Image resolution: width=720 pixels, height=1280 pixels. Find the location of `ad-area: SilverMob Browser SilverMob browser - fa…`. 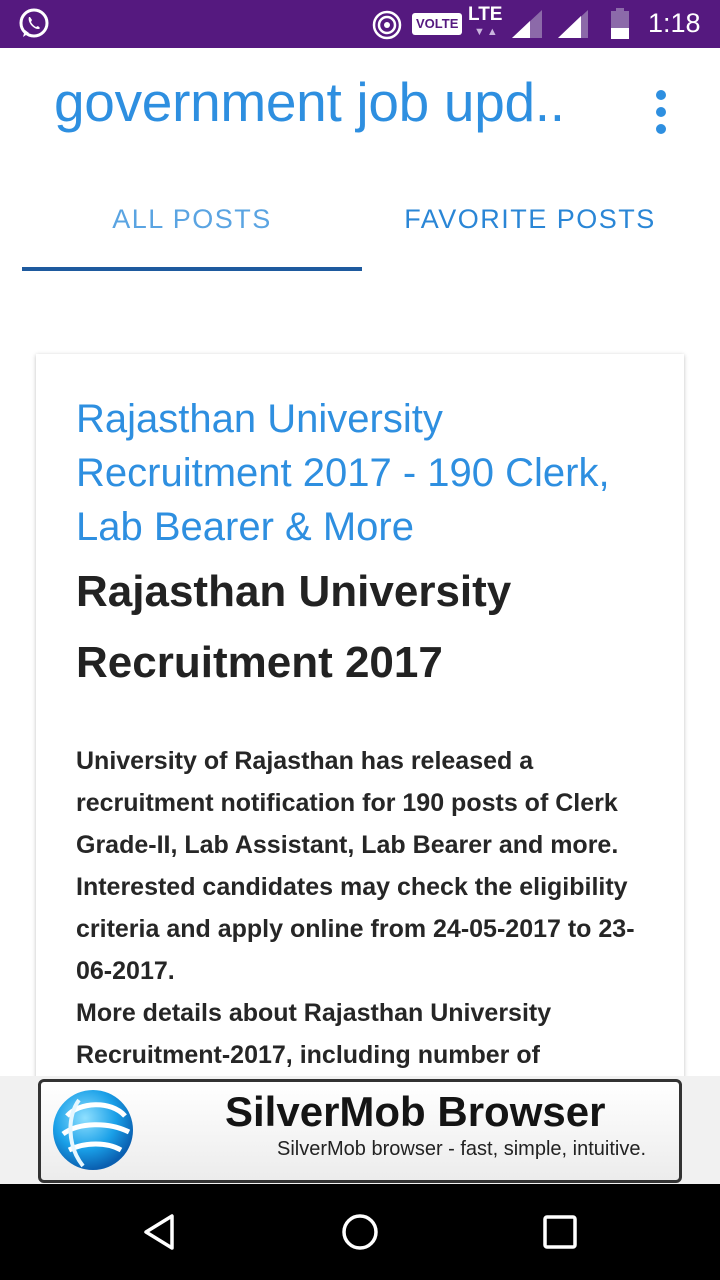

ad-area: SilverMob Browser SilverMob browser - fa… is located at coordinates (360, 1130).